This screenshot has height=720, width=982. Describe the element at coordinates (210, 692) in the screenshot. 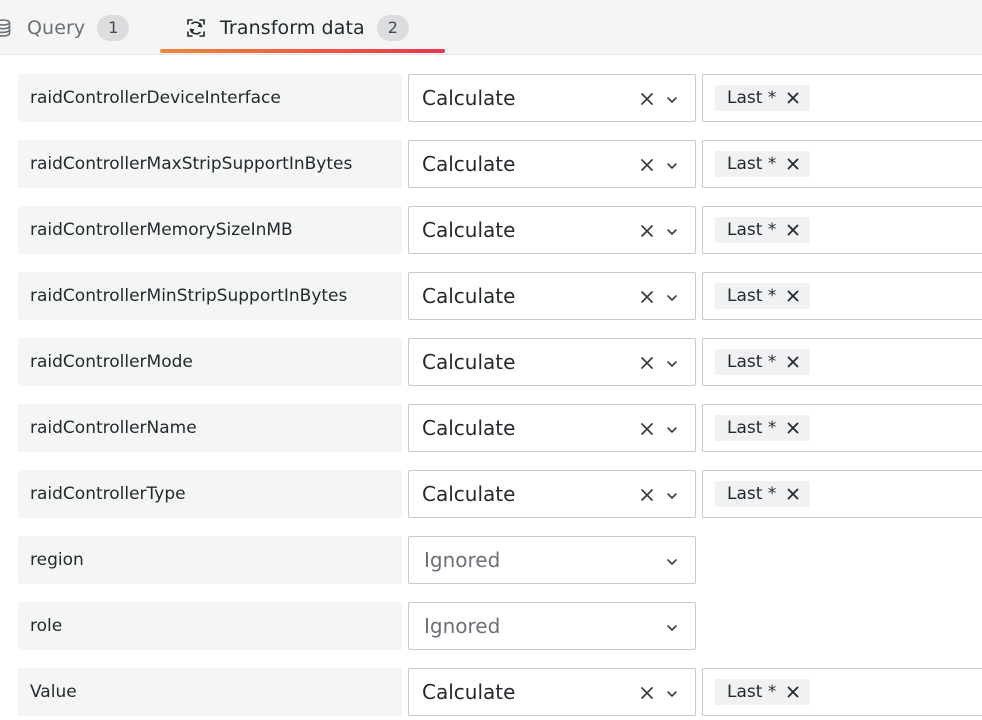

I see `field-name-label: Value` at that location.